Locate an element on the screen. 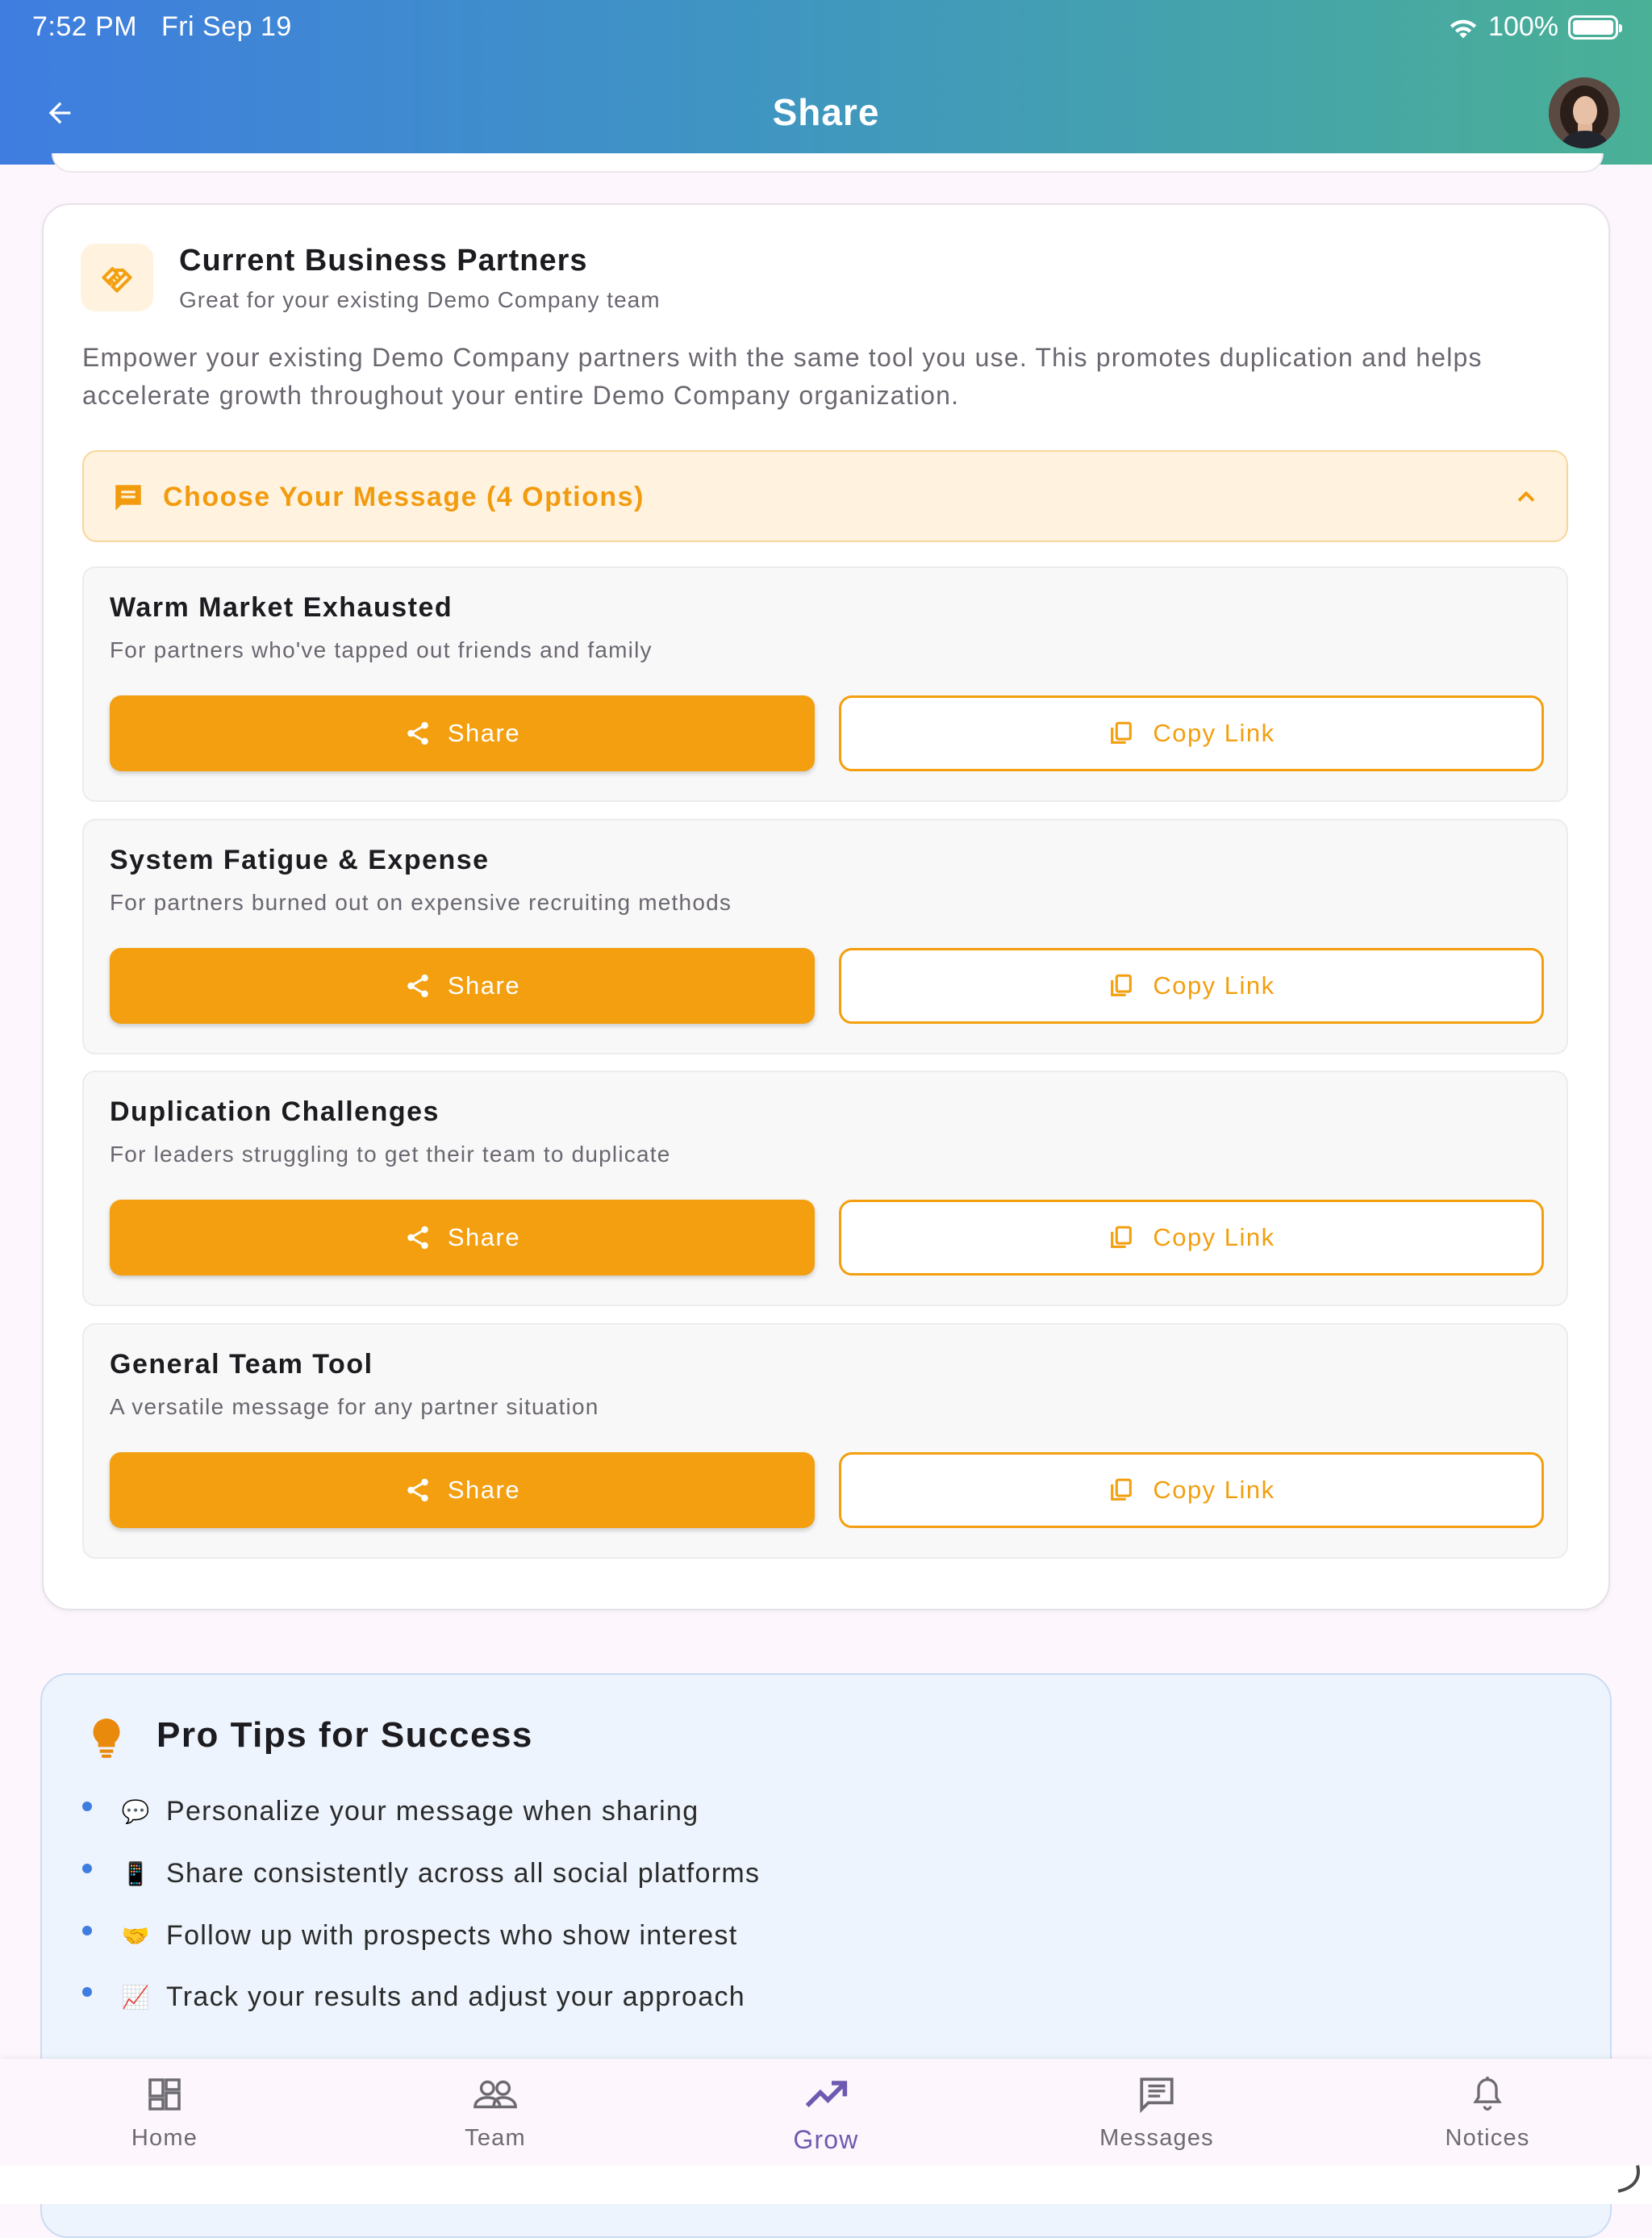  battery-percent: 100% is located at coordinates (1523, 27).